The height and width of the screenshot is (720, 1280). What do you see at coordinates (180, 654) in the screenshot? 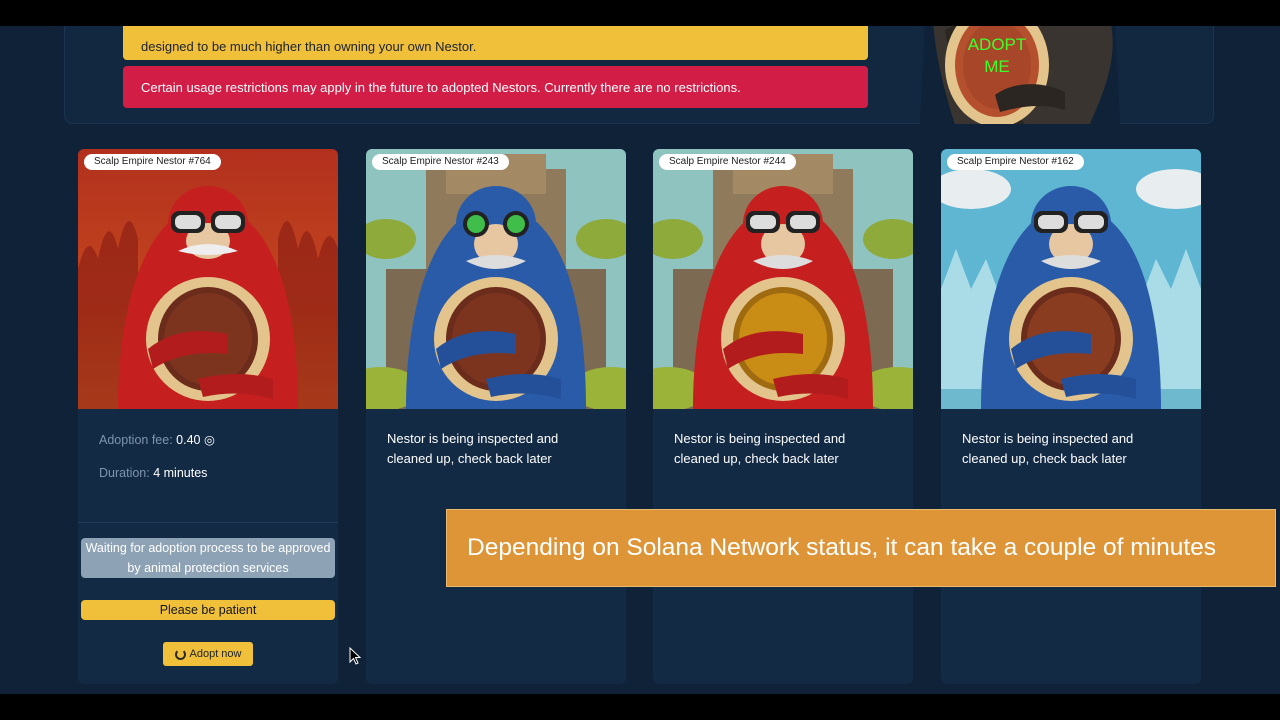
I see `loading-spinner-icon` at bounding box center [180, 654].